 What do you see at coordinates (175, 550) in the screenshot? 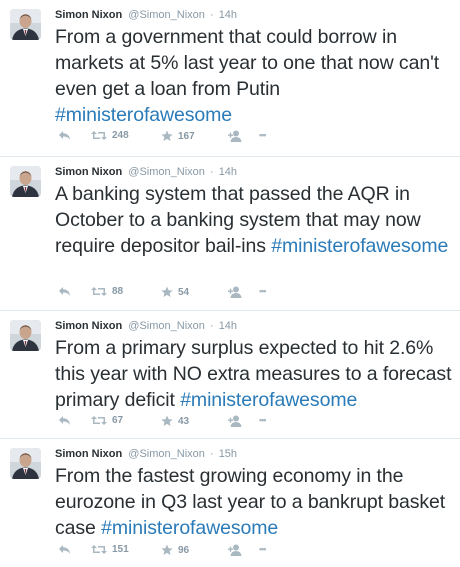
I see `favorite-button: 96` at bounding box center [175, 550].